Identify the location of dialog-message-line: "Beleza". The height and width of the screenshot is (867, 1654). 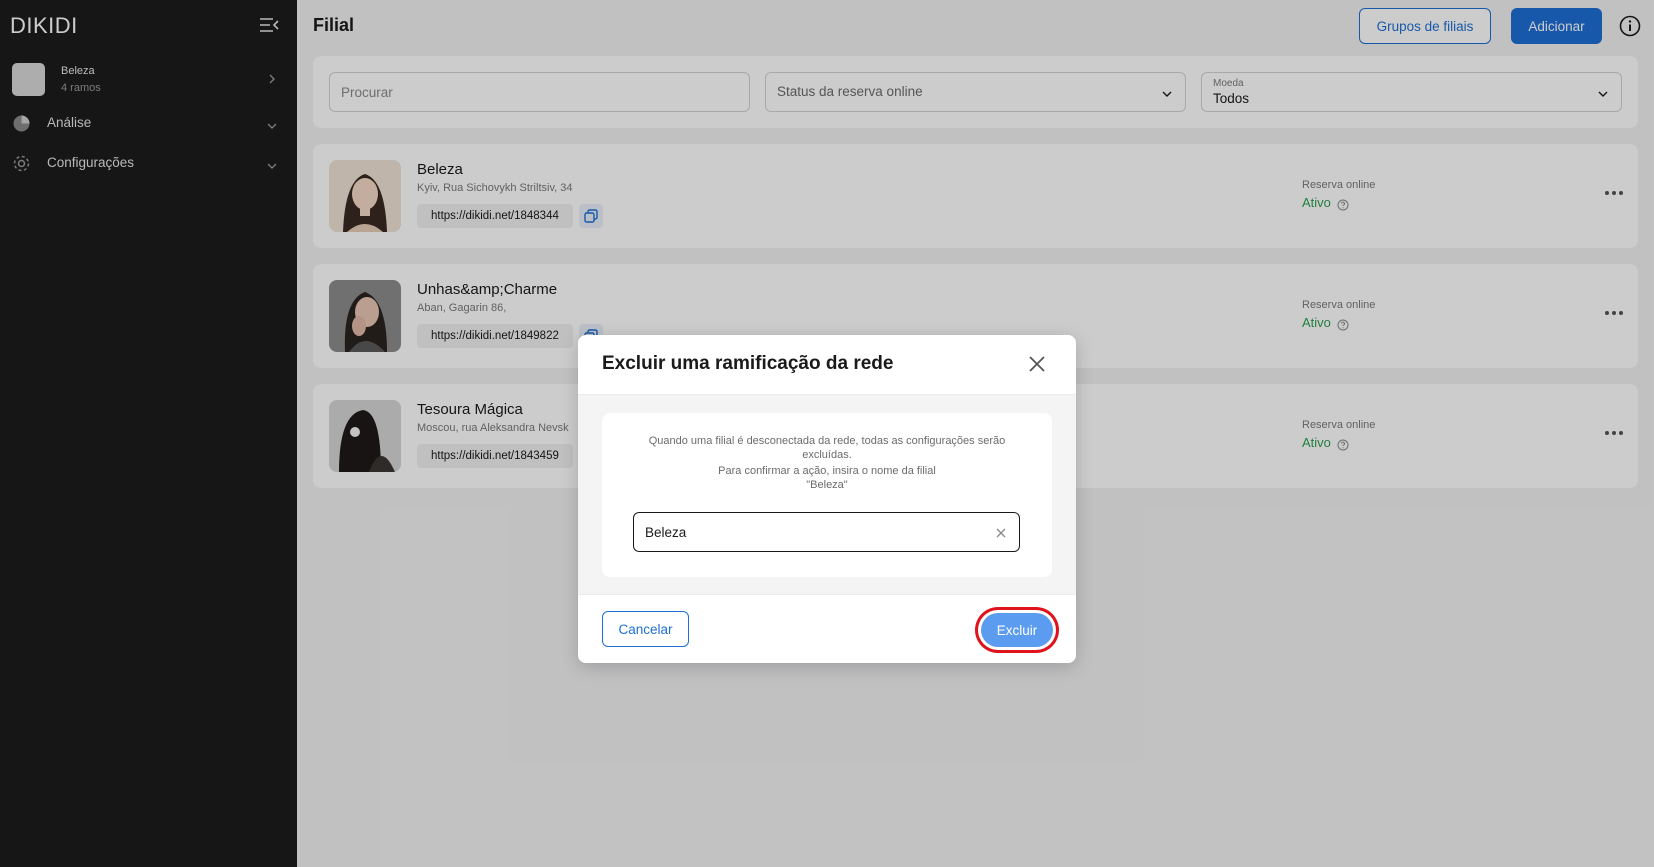
(827, 484).